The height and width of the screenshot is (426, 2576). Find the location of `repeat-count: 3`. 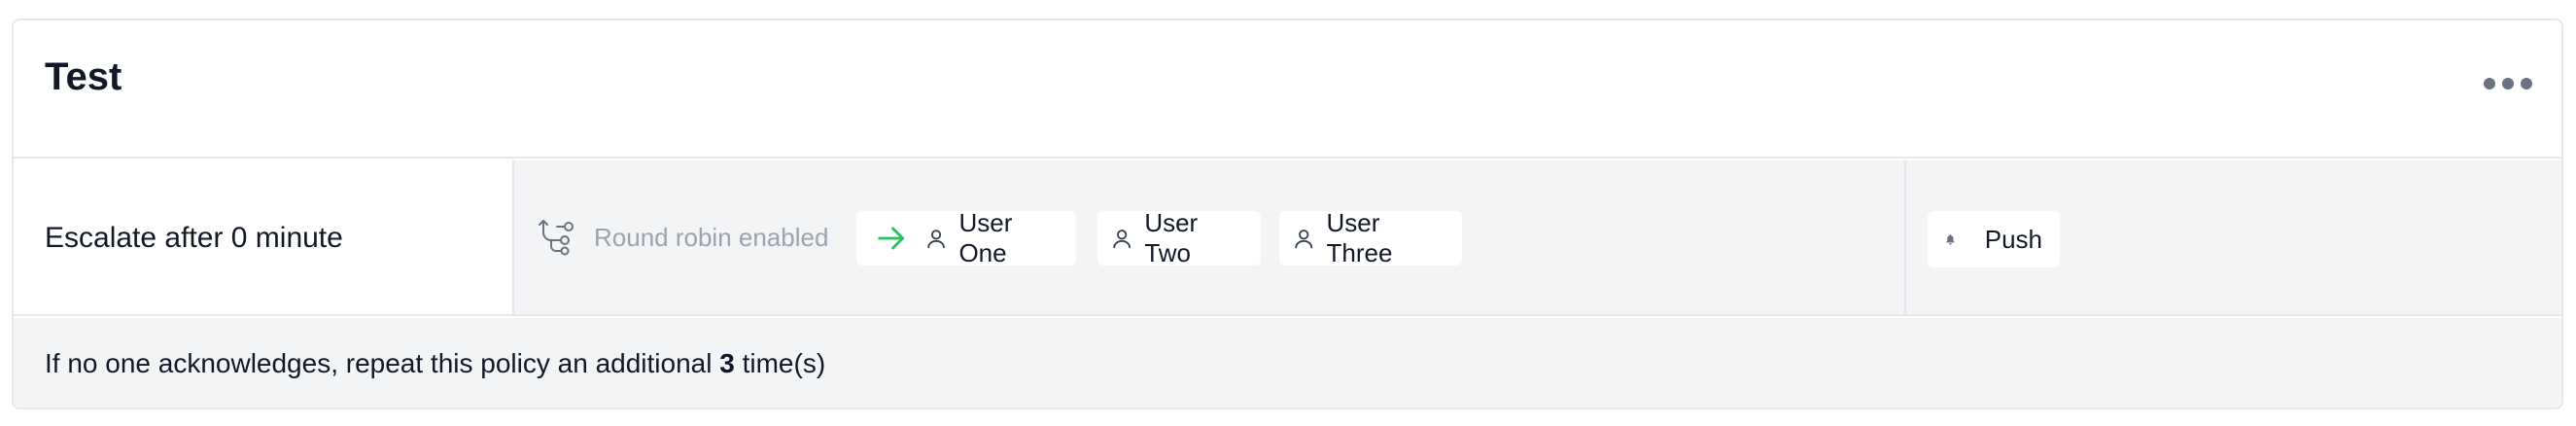

repeat-count: 3 is located at coordinates (727, 363).